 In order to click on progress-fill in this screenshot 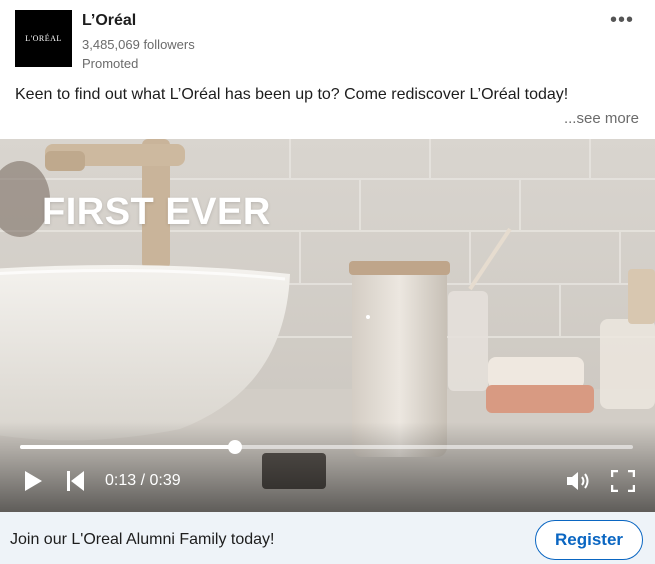, I will do `click(127, 447)`.